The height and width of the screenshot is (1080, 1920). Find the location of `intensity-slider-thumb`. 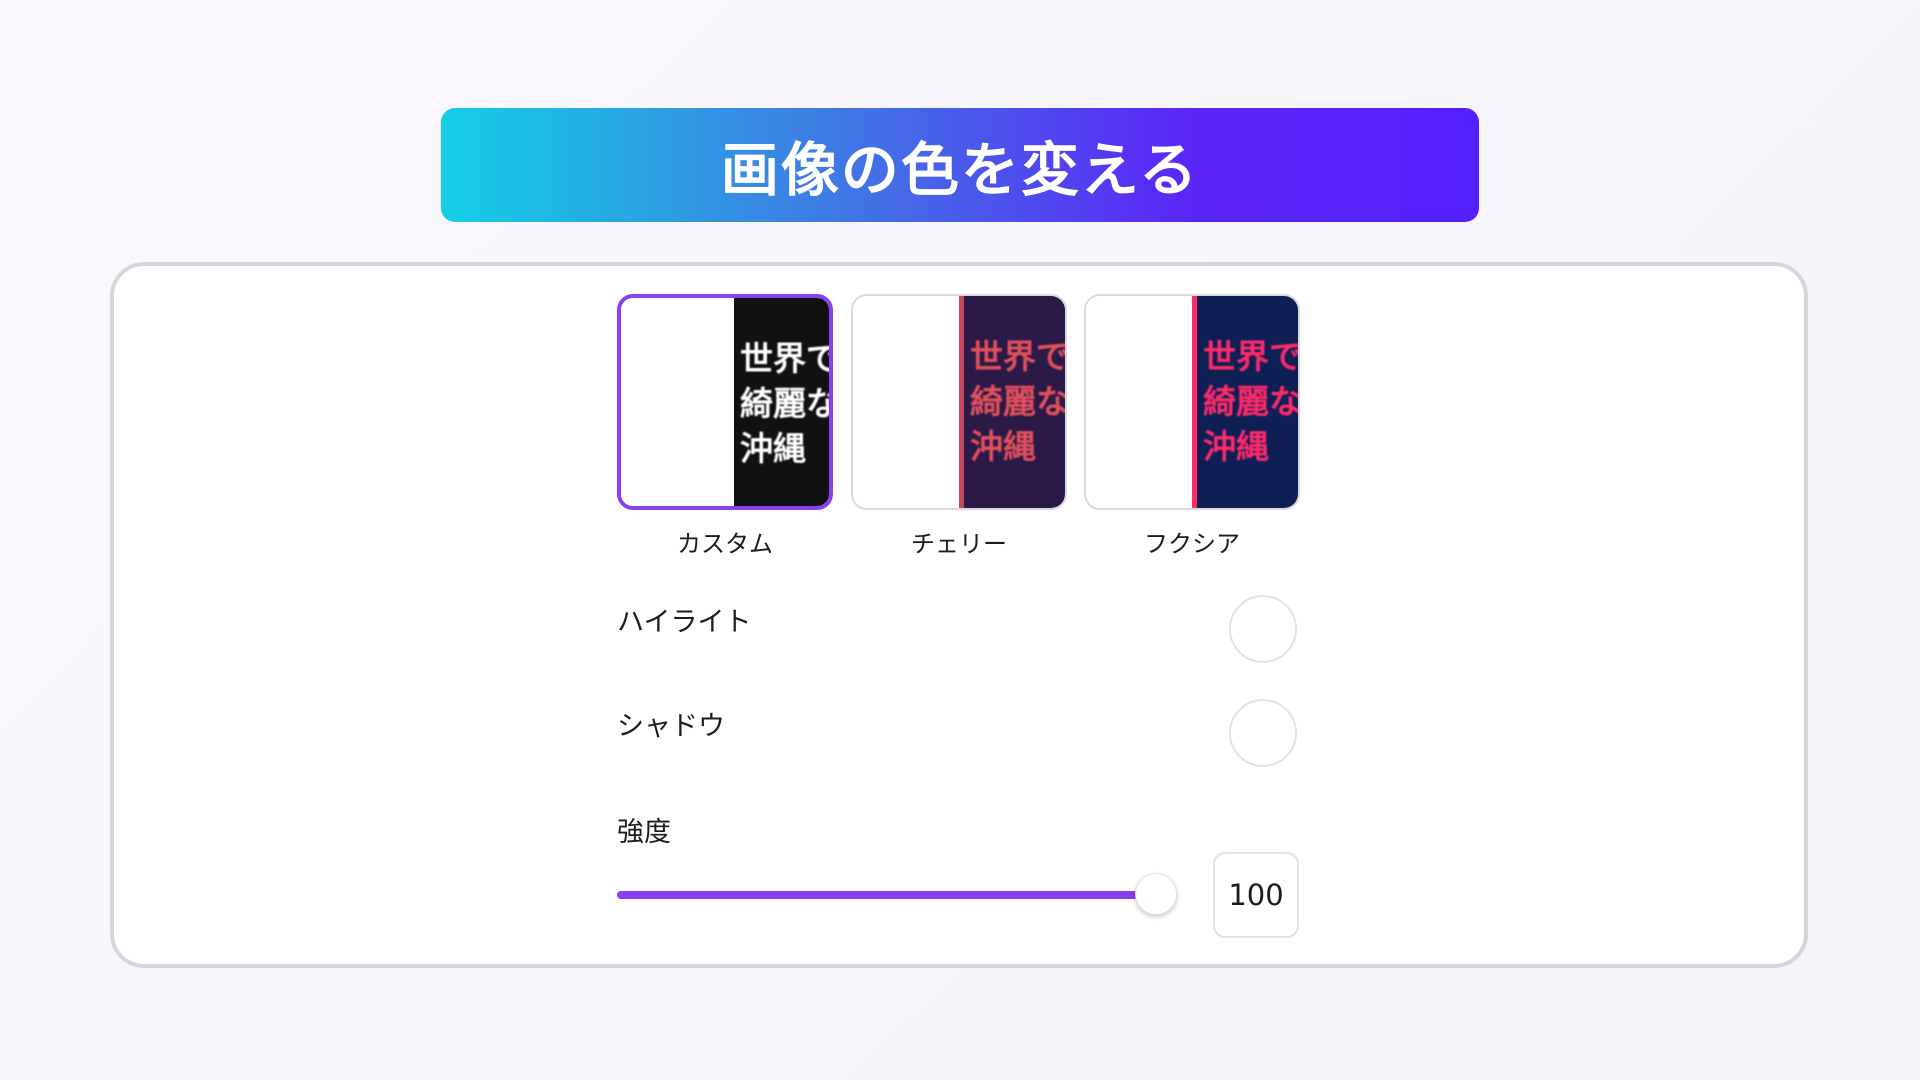

intensity-slider-thumb is located at coordinates (1156, 894).